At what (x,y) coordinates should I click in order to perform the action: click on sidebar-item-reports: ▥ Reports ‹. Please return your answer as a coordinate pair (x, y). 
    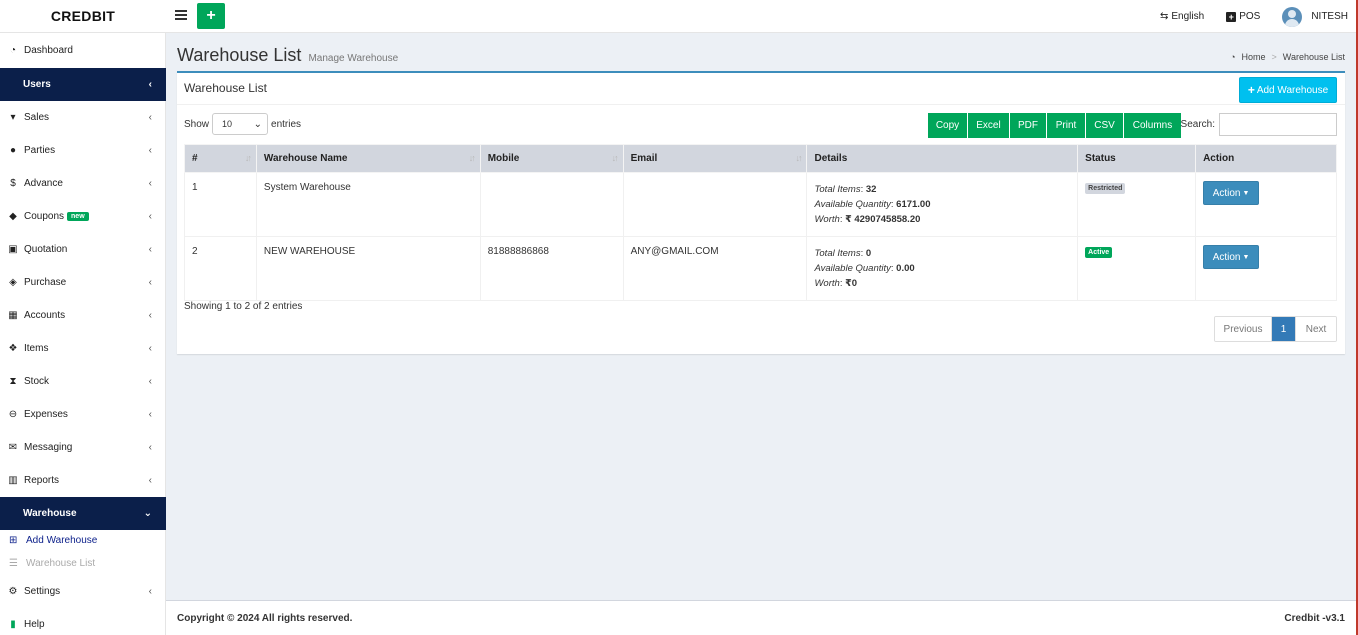
    Looking at the image, I should click on (83, 480).